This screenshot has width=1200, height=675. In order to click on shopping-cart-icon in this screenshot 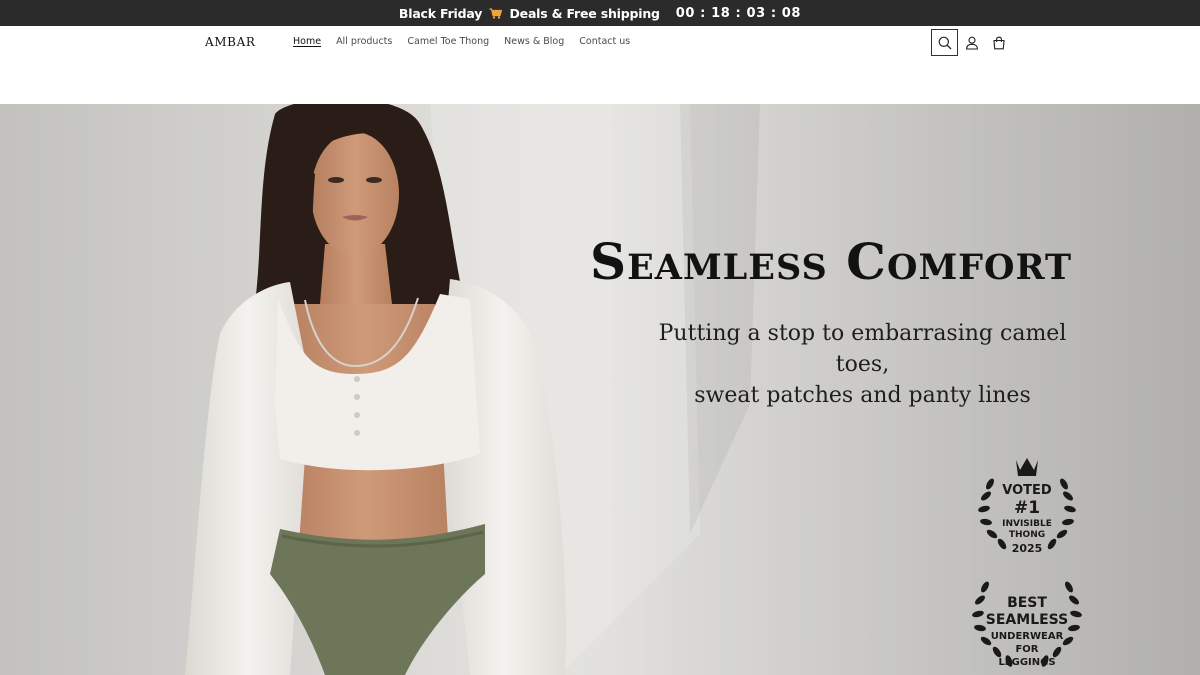, I will do `click(496, 13)`.